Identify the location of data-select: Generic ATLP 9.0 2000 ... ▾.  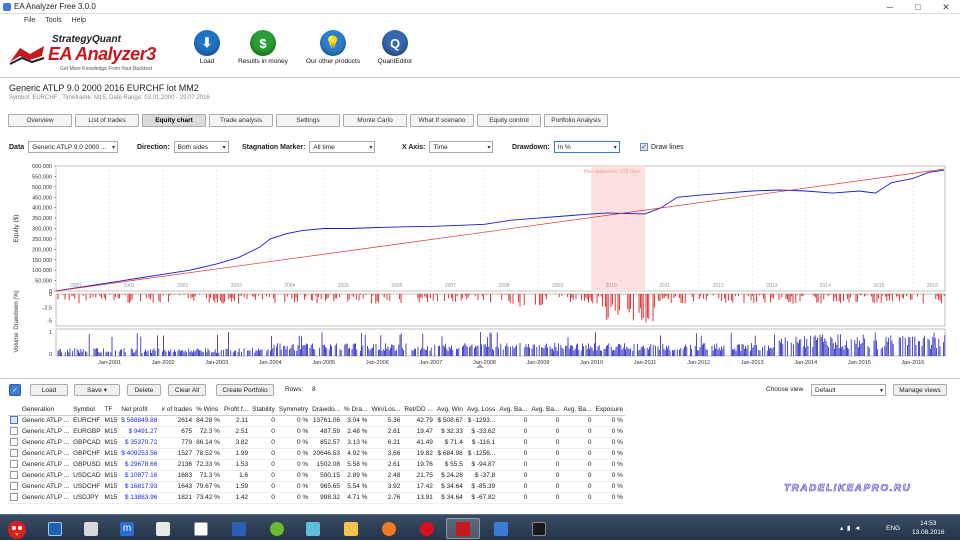
(73, 147).